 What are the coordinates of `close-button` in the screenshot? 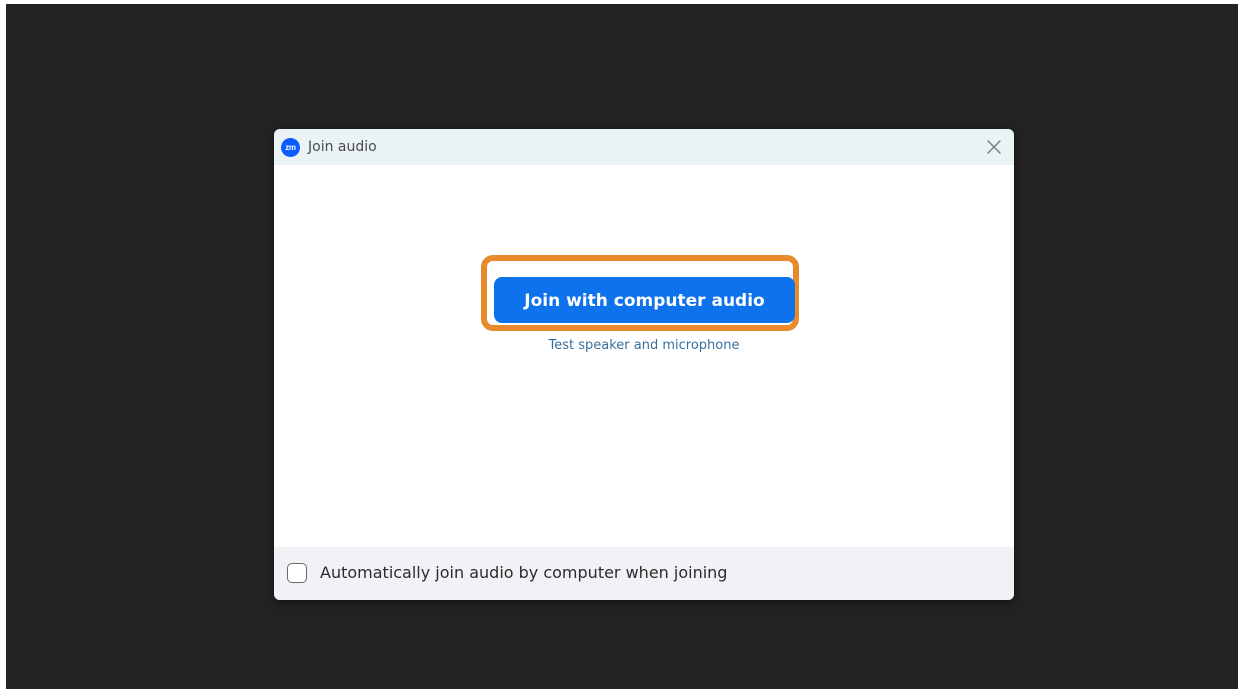 It's located at (994, 147).